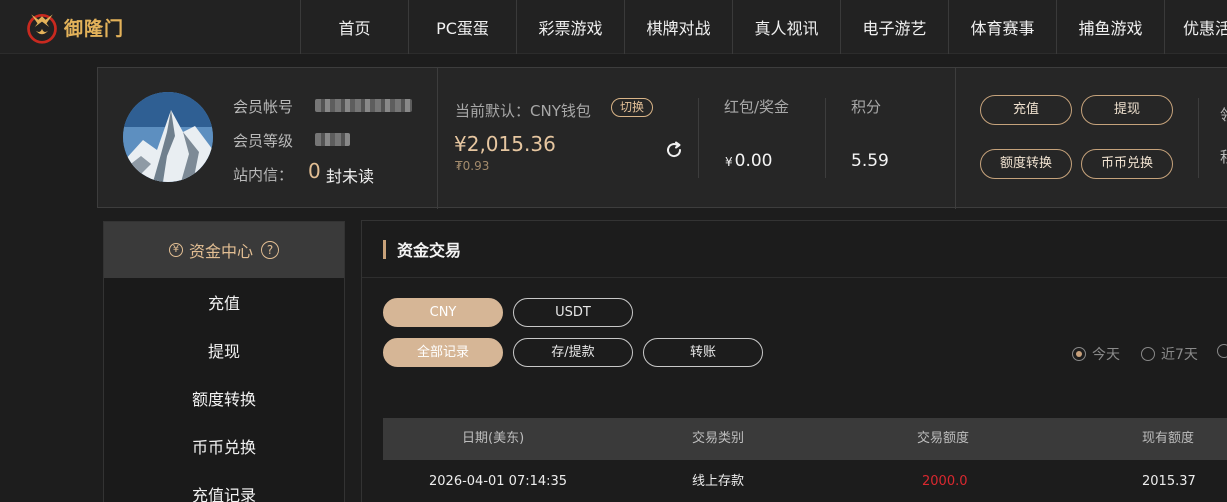 The image size is (1227, 502). What do you see at coordinates (674, 150) in the screenshot?
I see `refresh-icon` at bounding box center [674, 150].